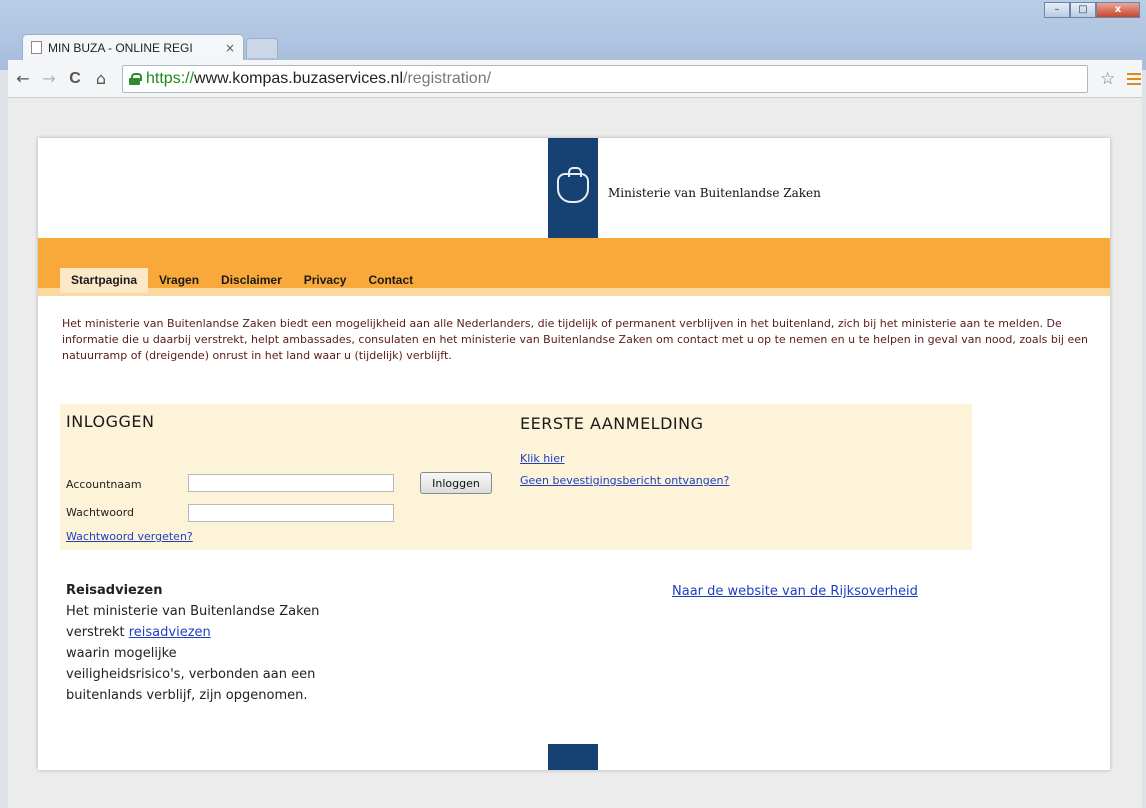 The image size is (1146, 808). What do you see at coordinates (170, 78) in the screenshot?
I see `url-scheme: https://` at bounding box center [170, 78].